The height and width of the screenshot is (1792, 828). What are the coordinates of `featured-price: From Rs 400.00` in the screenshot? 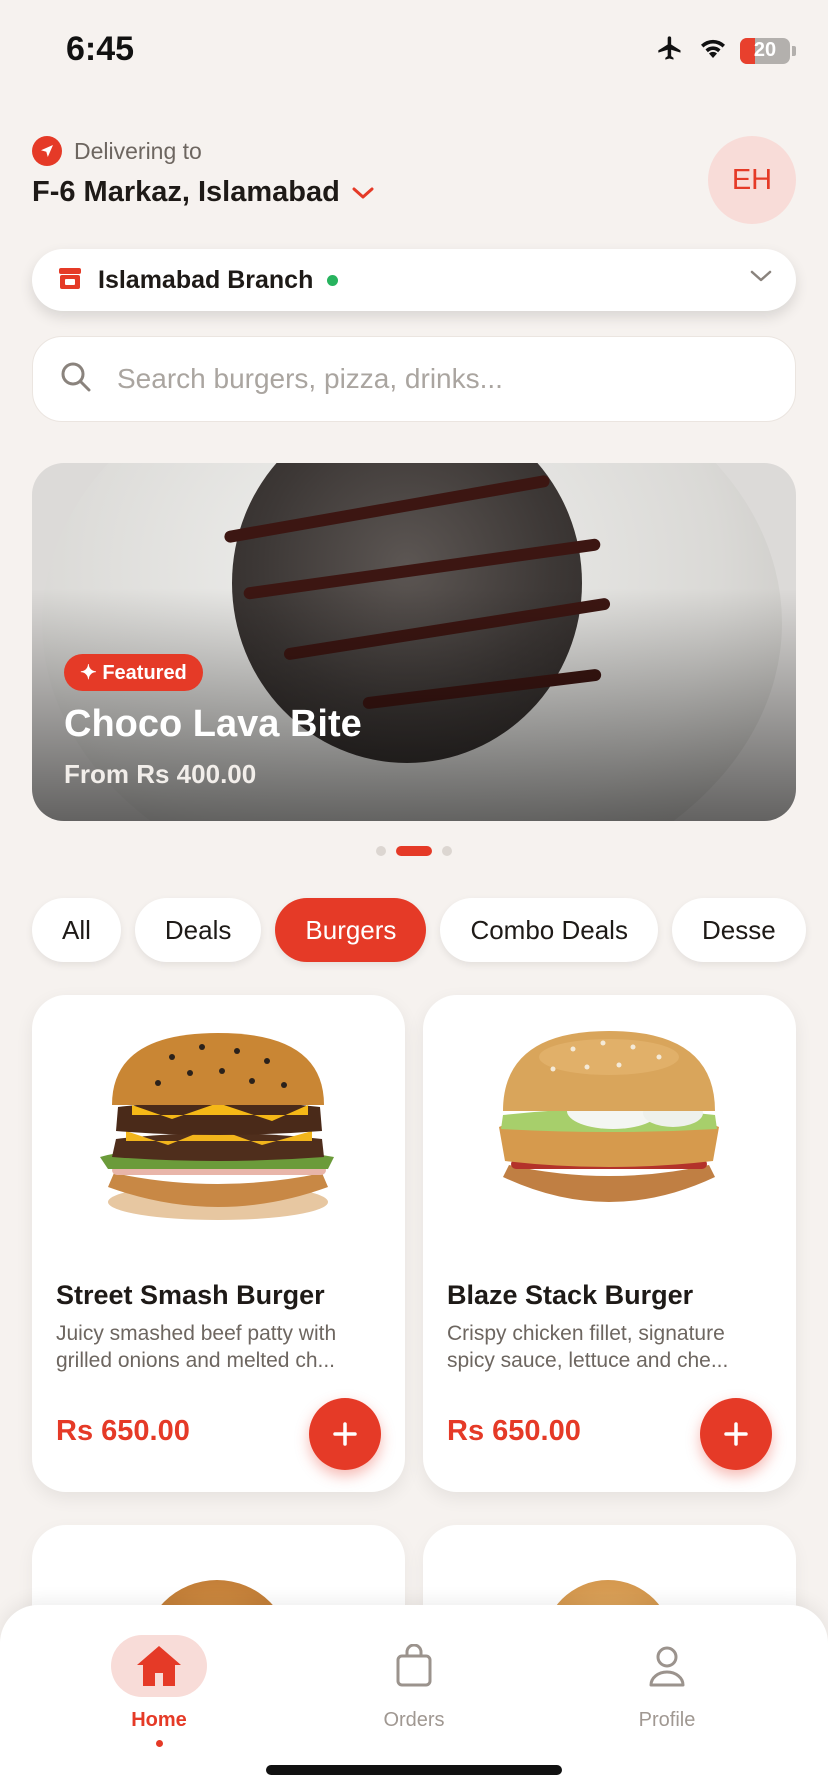 It's located at (160, 774).